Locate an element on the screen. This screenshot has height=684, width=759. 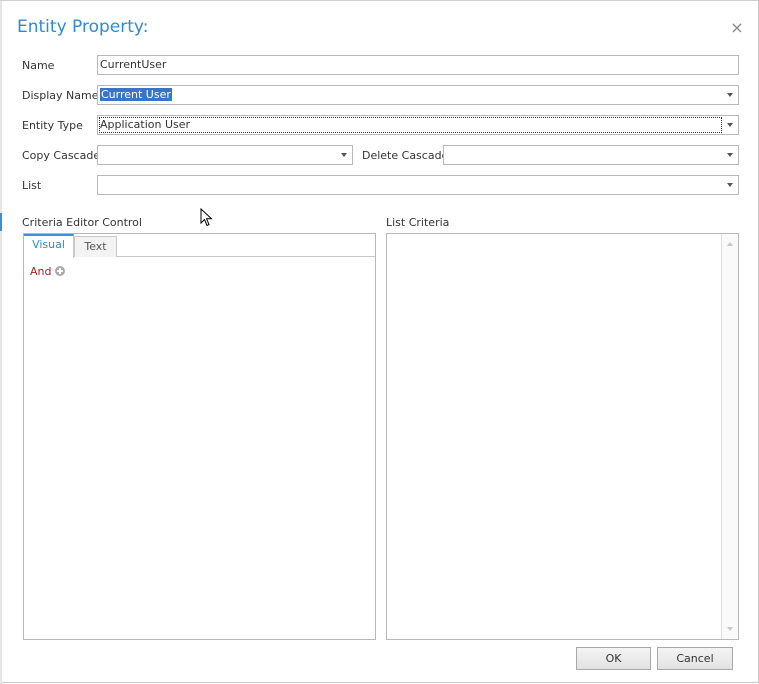
name-label: Name is located at coordinates (38, 65).